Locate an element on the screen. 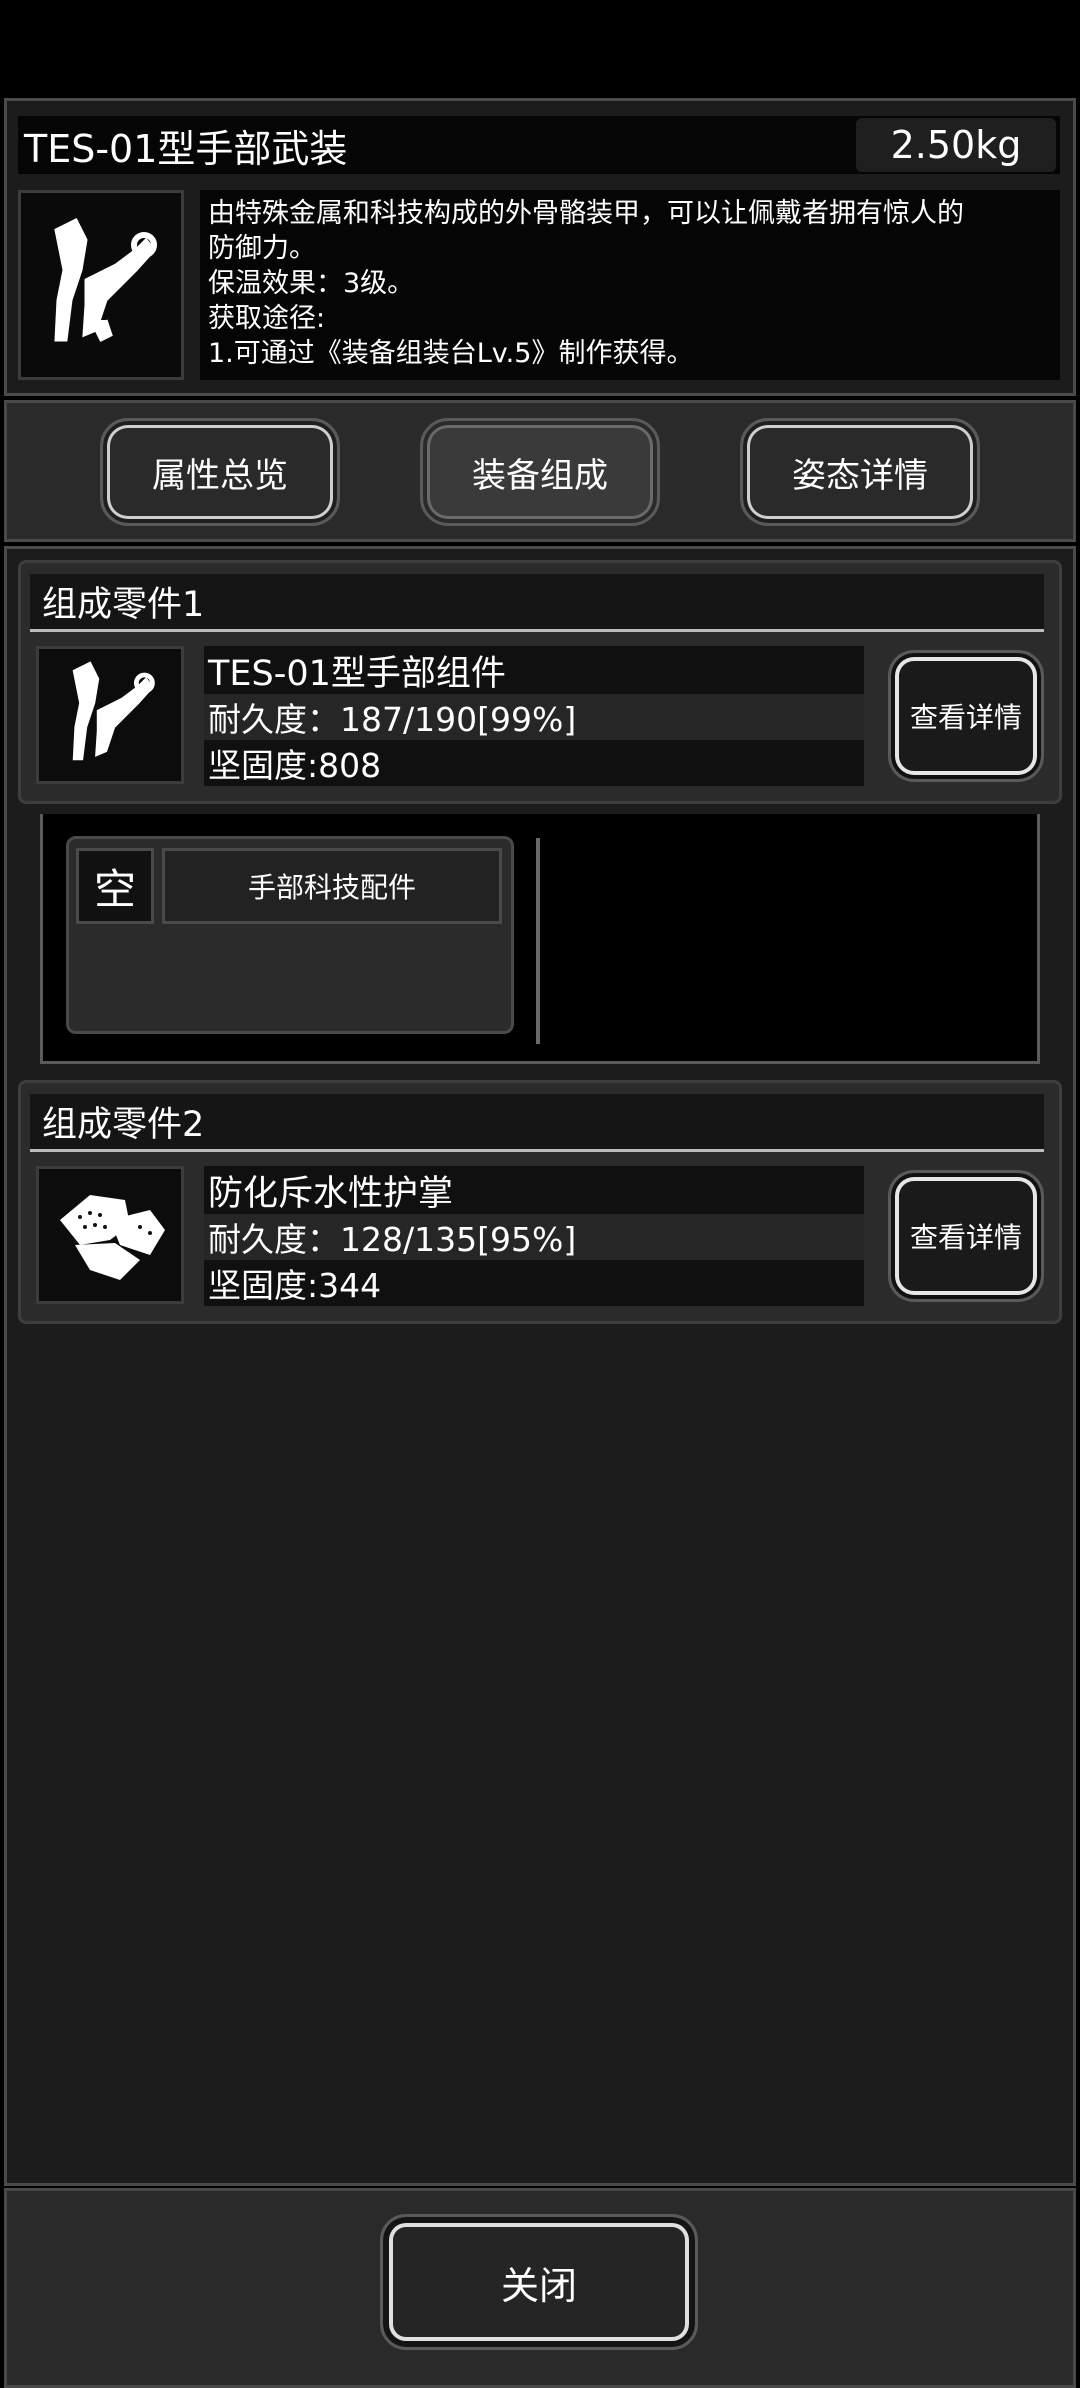  item-weight: 2.50kg is located at coordinates (956, 145).